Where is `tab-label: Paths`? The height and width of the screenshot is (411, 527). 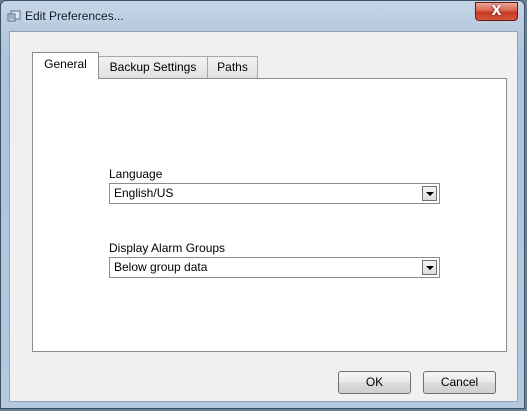 tab-label: Paths is located at coordinates (232, 67).